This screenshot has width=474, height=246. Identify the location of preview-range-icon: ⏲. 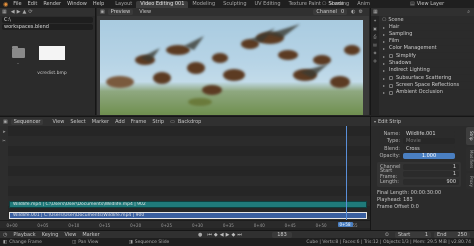
(387, 235).